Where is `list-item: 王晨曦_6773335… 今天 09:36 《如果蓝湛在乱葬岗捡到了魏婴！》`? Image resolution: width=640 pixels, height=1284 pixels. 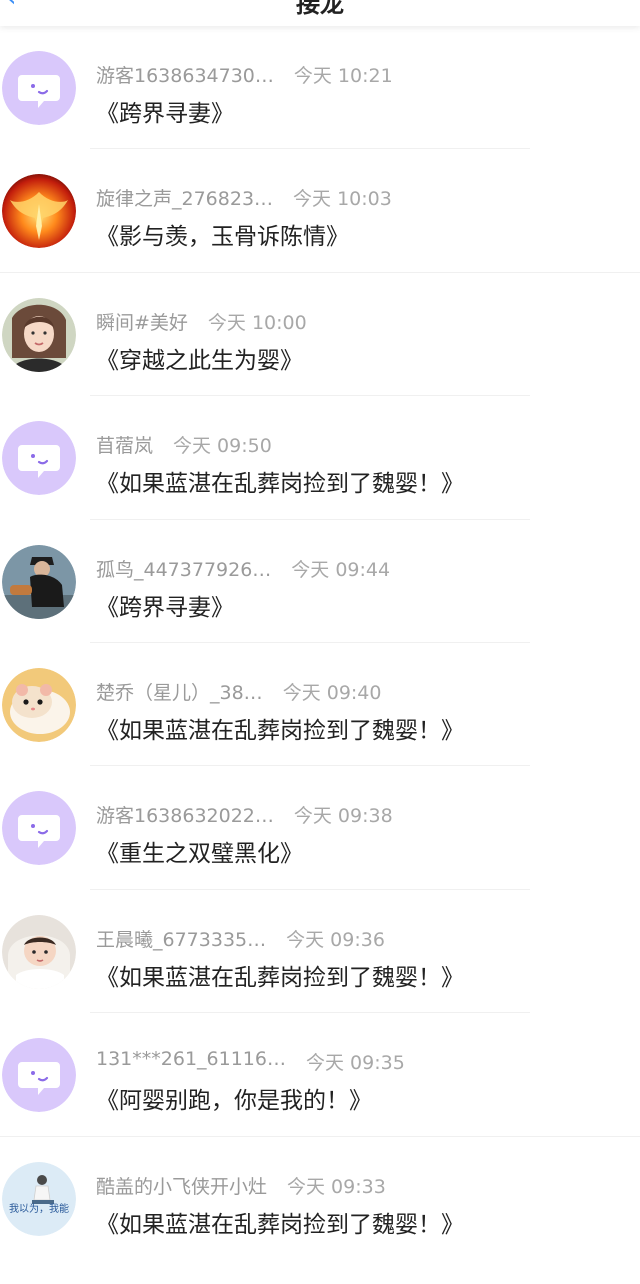
list-item: 王晨曦_6773335… 今天 09:36 《如果蓝湛在乱葬岗捡到了魏婴！》 is located at coordinates (320, 952).